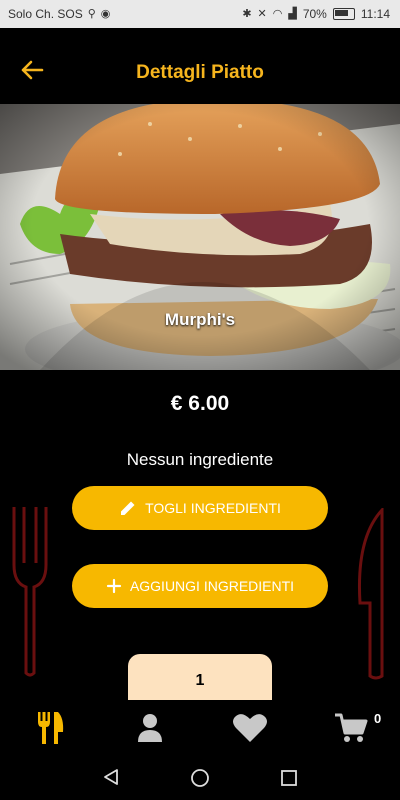 This screenshot has height=800, width=400. What do you see at coordinates (91, 14) in the screenshot?
I see `usb-icon: ⚲` at bounding box center [91, 14].